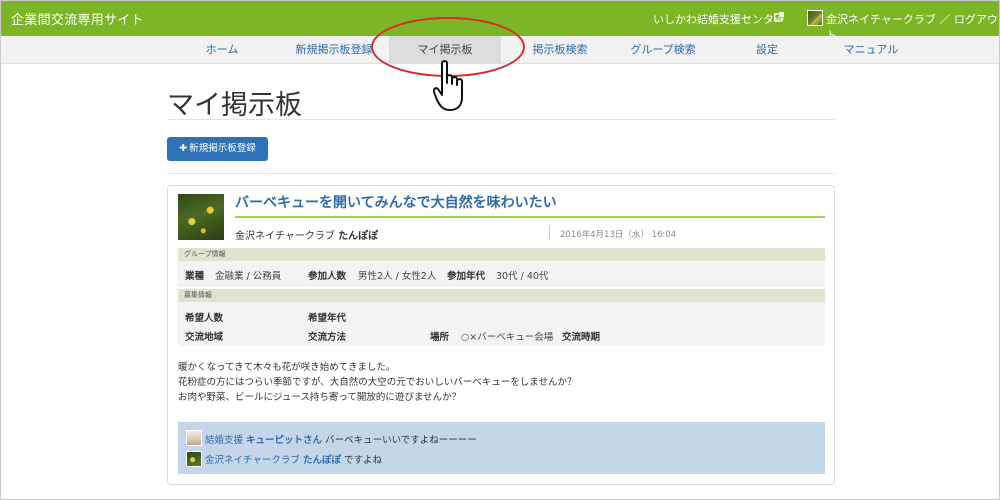  What do you see at coordinates (224, 440) in the screenshot?
I see `commenter-role: 結婚支援` at bounding box center [224, 440].